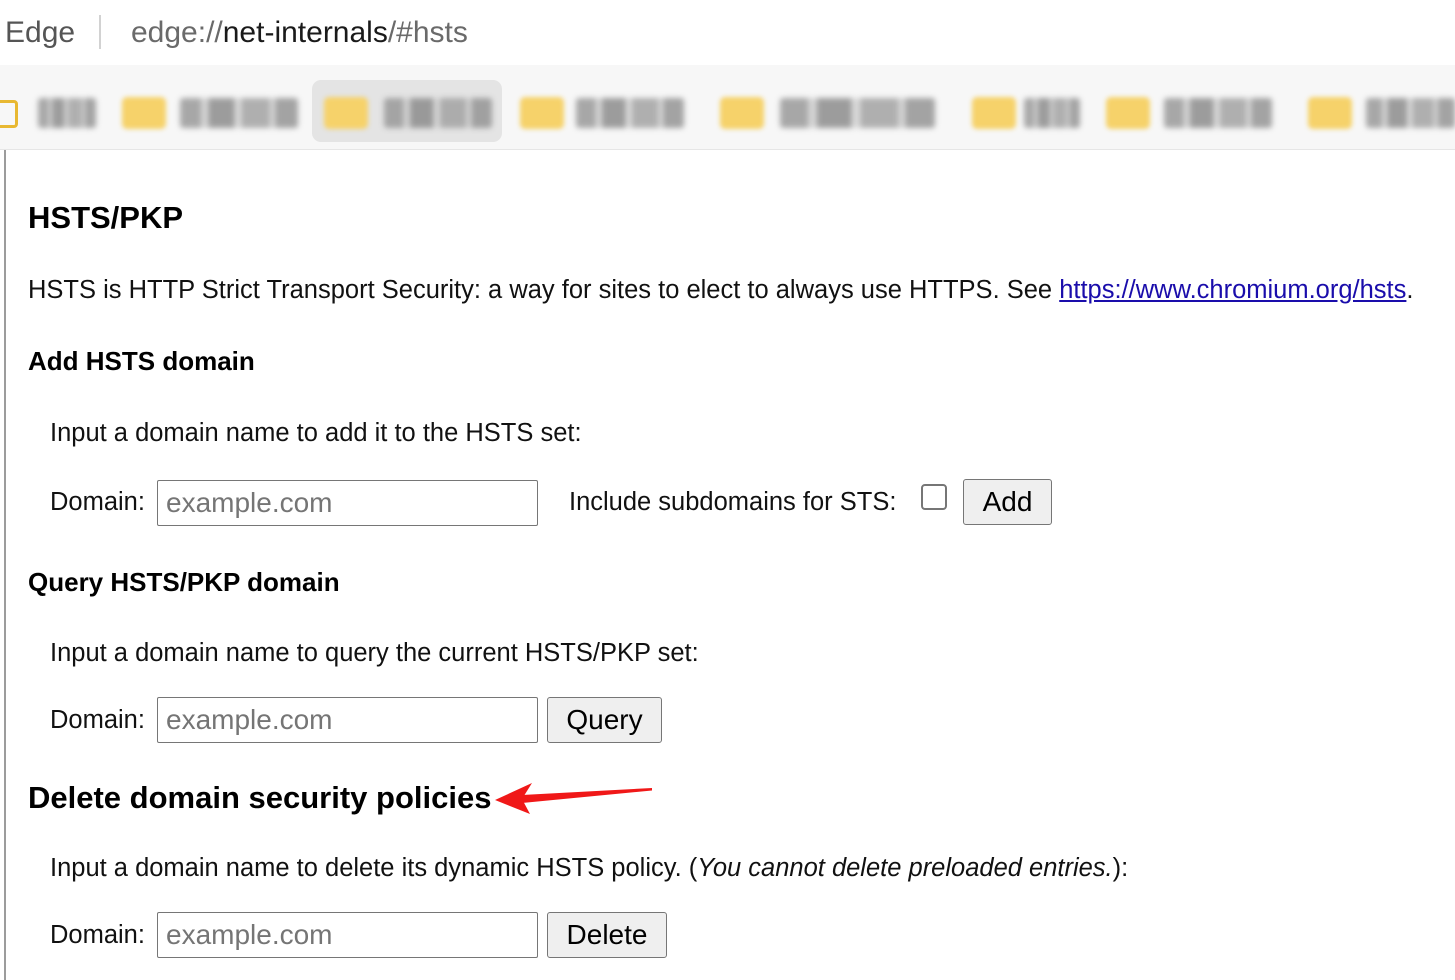  What do you see at coordinates (97, 502) in the screenshot?
I see `add-domain-label: Domain:` at bounding box center [97, 502].